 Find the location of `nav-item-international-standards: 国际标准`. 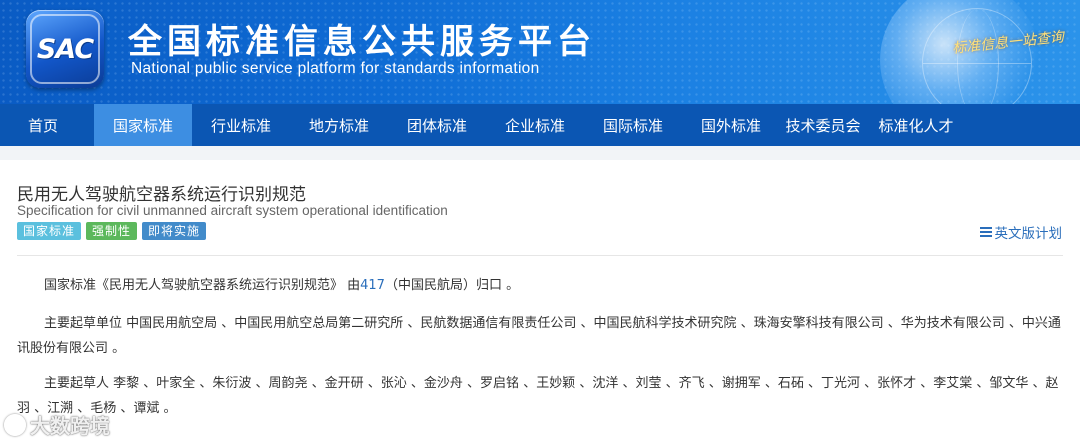

nav-item-international-standards: 国际标准 is located at coordinates (633, 125).